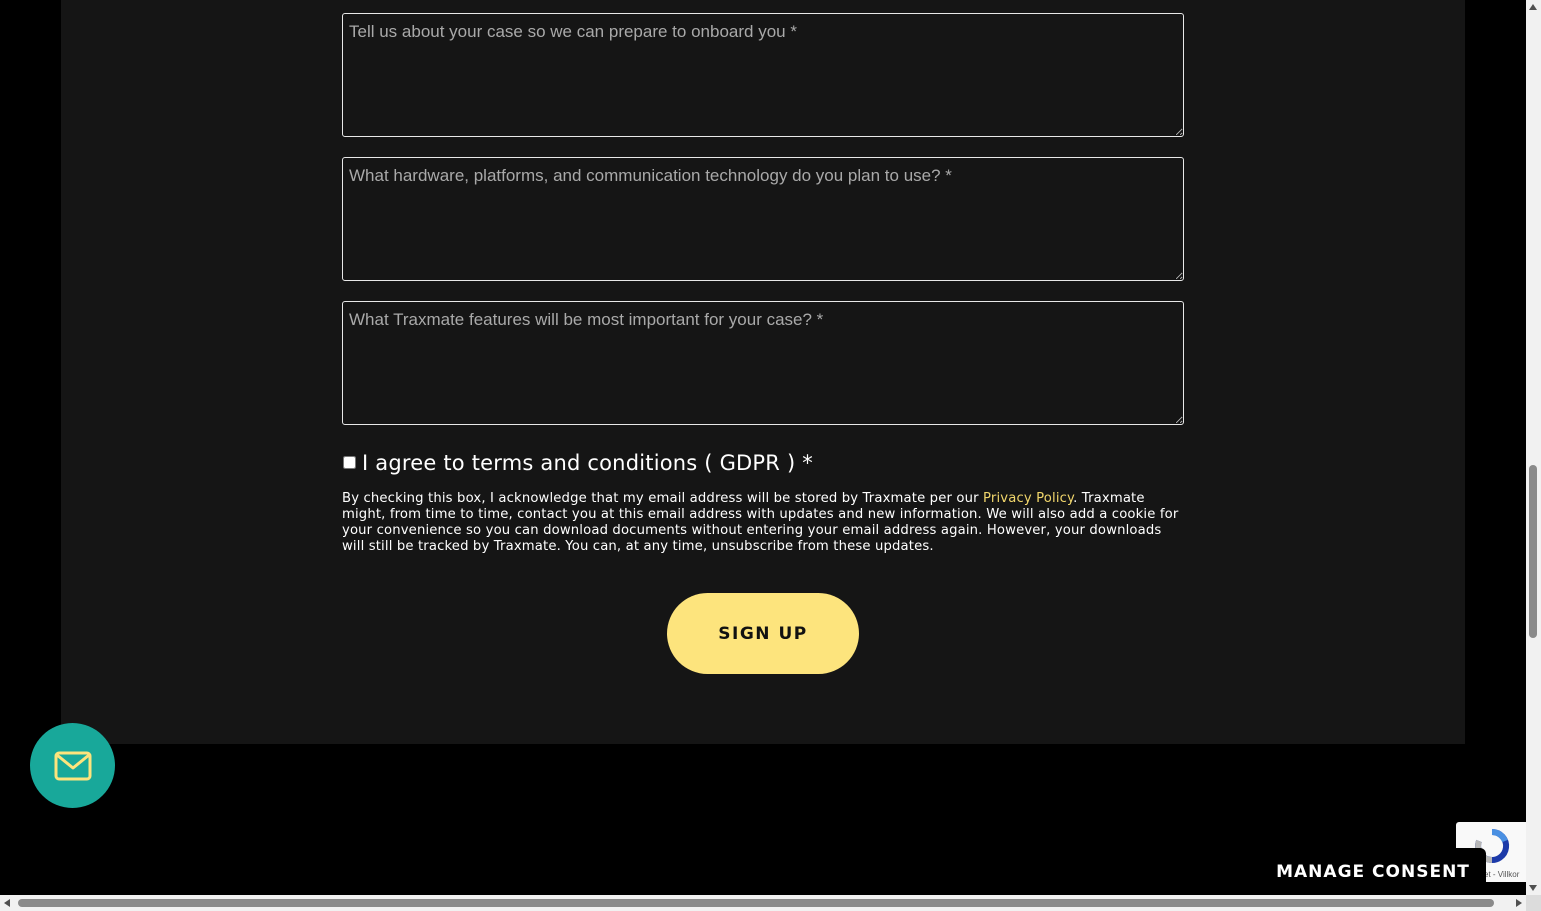 This screenshot has width=1541, height=911. What do you see at coordinates (1533, 447) in the screenshot?
I see `vertical-scrollbar` at bounding box center [1533, 447].